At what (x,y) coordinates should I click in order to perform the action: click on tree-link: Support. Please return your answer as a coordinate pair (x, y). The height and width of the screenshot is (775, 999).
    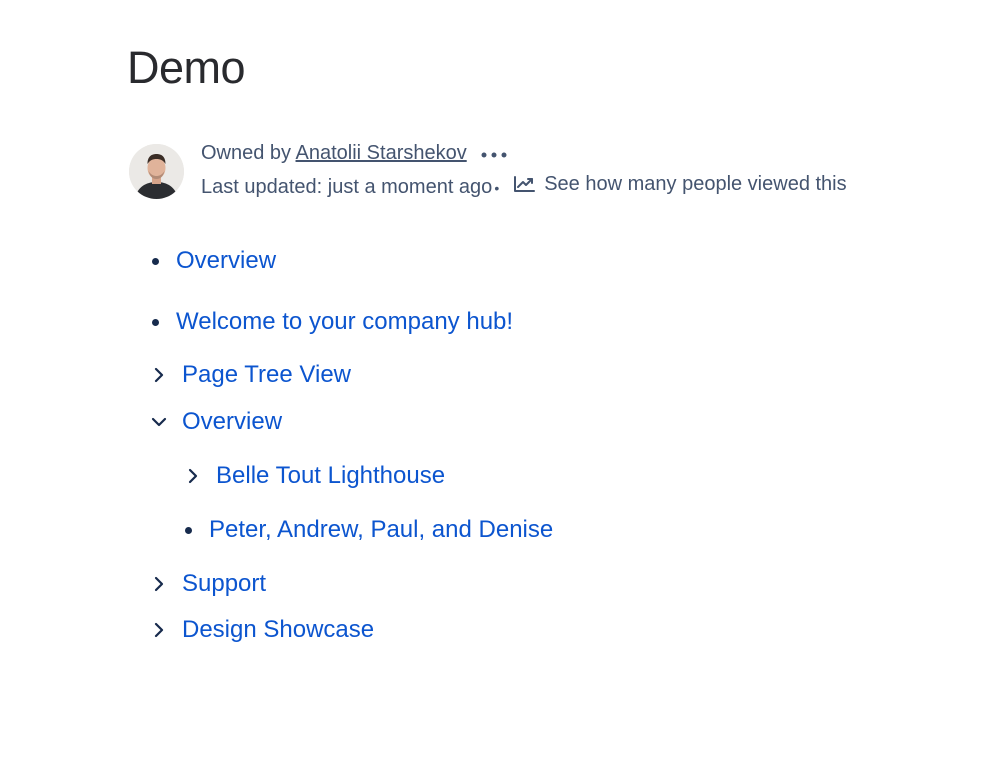
    Looking at the image, I should click on (224, 584).